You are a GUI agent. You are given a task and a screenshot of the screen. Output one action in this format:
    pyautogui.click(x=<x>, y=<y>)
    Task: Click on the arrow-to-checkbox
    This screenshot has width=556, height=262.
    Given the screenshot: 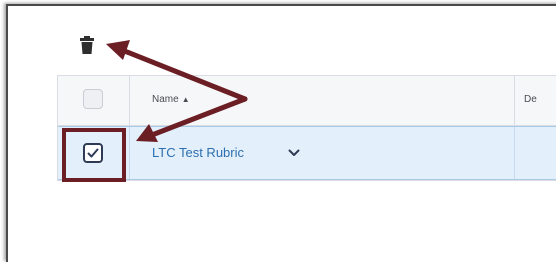 What is the action you would take?
    pyautogui.click(x=192, y=119)
    